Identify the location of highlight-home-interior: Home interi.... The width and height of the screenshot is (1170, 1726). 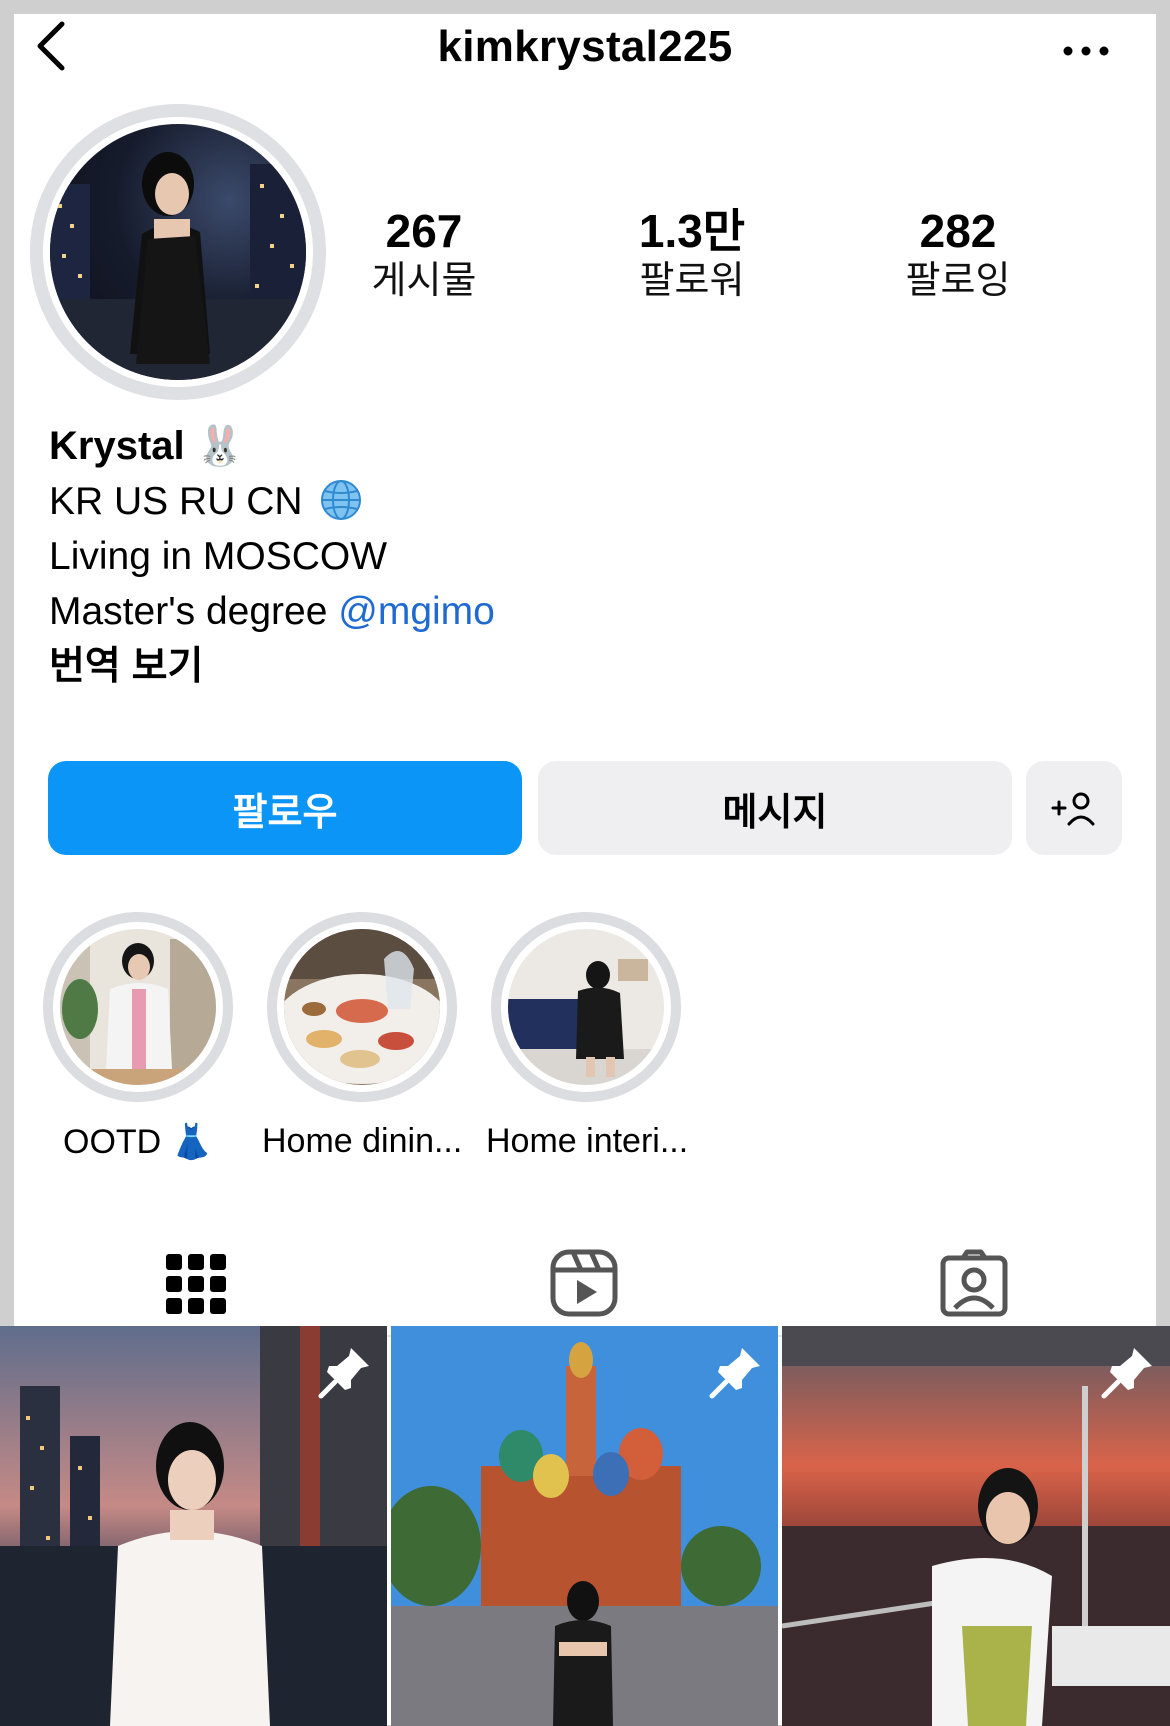
(587, 1036).